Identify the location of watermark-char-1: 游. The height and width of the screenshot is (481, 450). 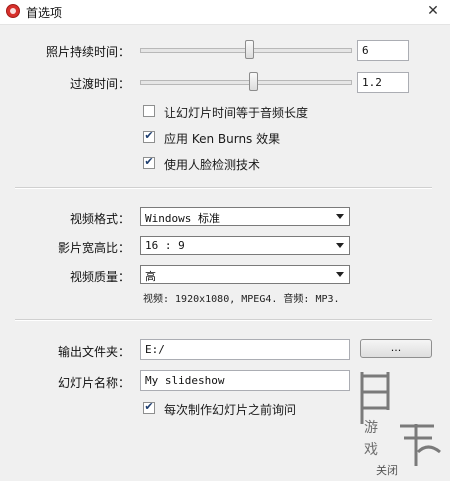
(371, 428).